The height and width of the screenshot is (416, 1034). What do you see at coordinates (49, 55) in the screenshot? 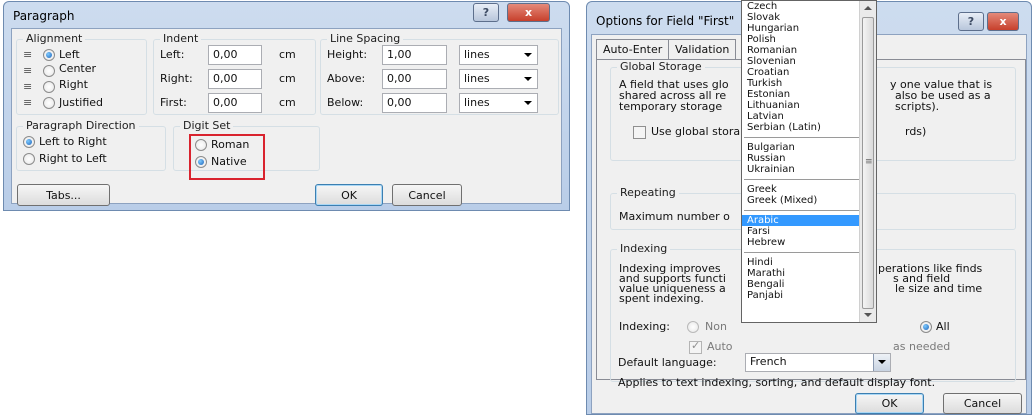
I see `alignment-left-radio` at bounding box center [49, 55].